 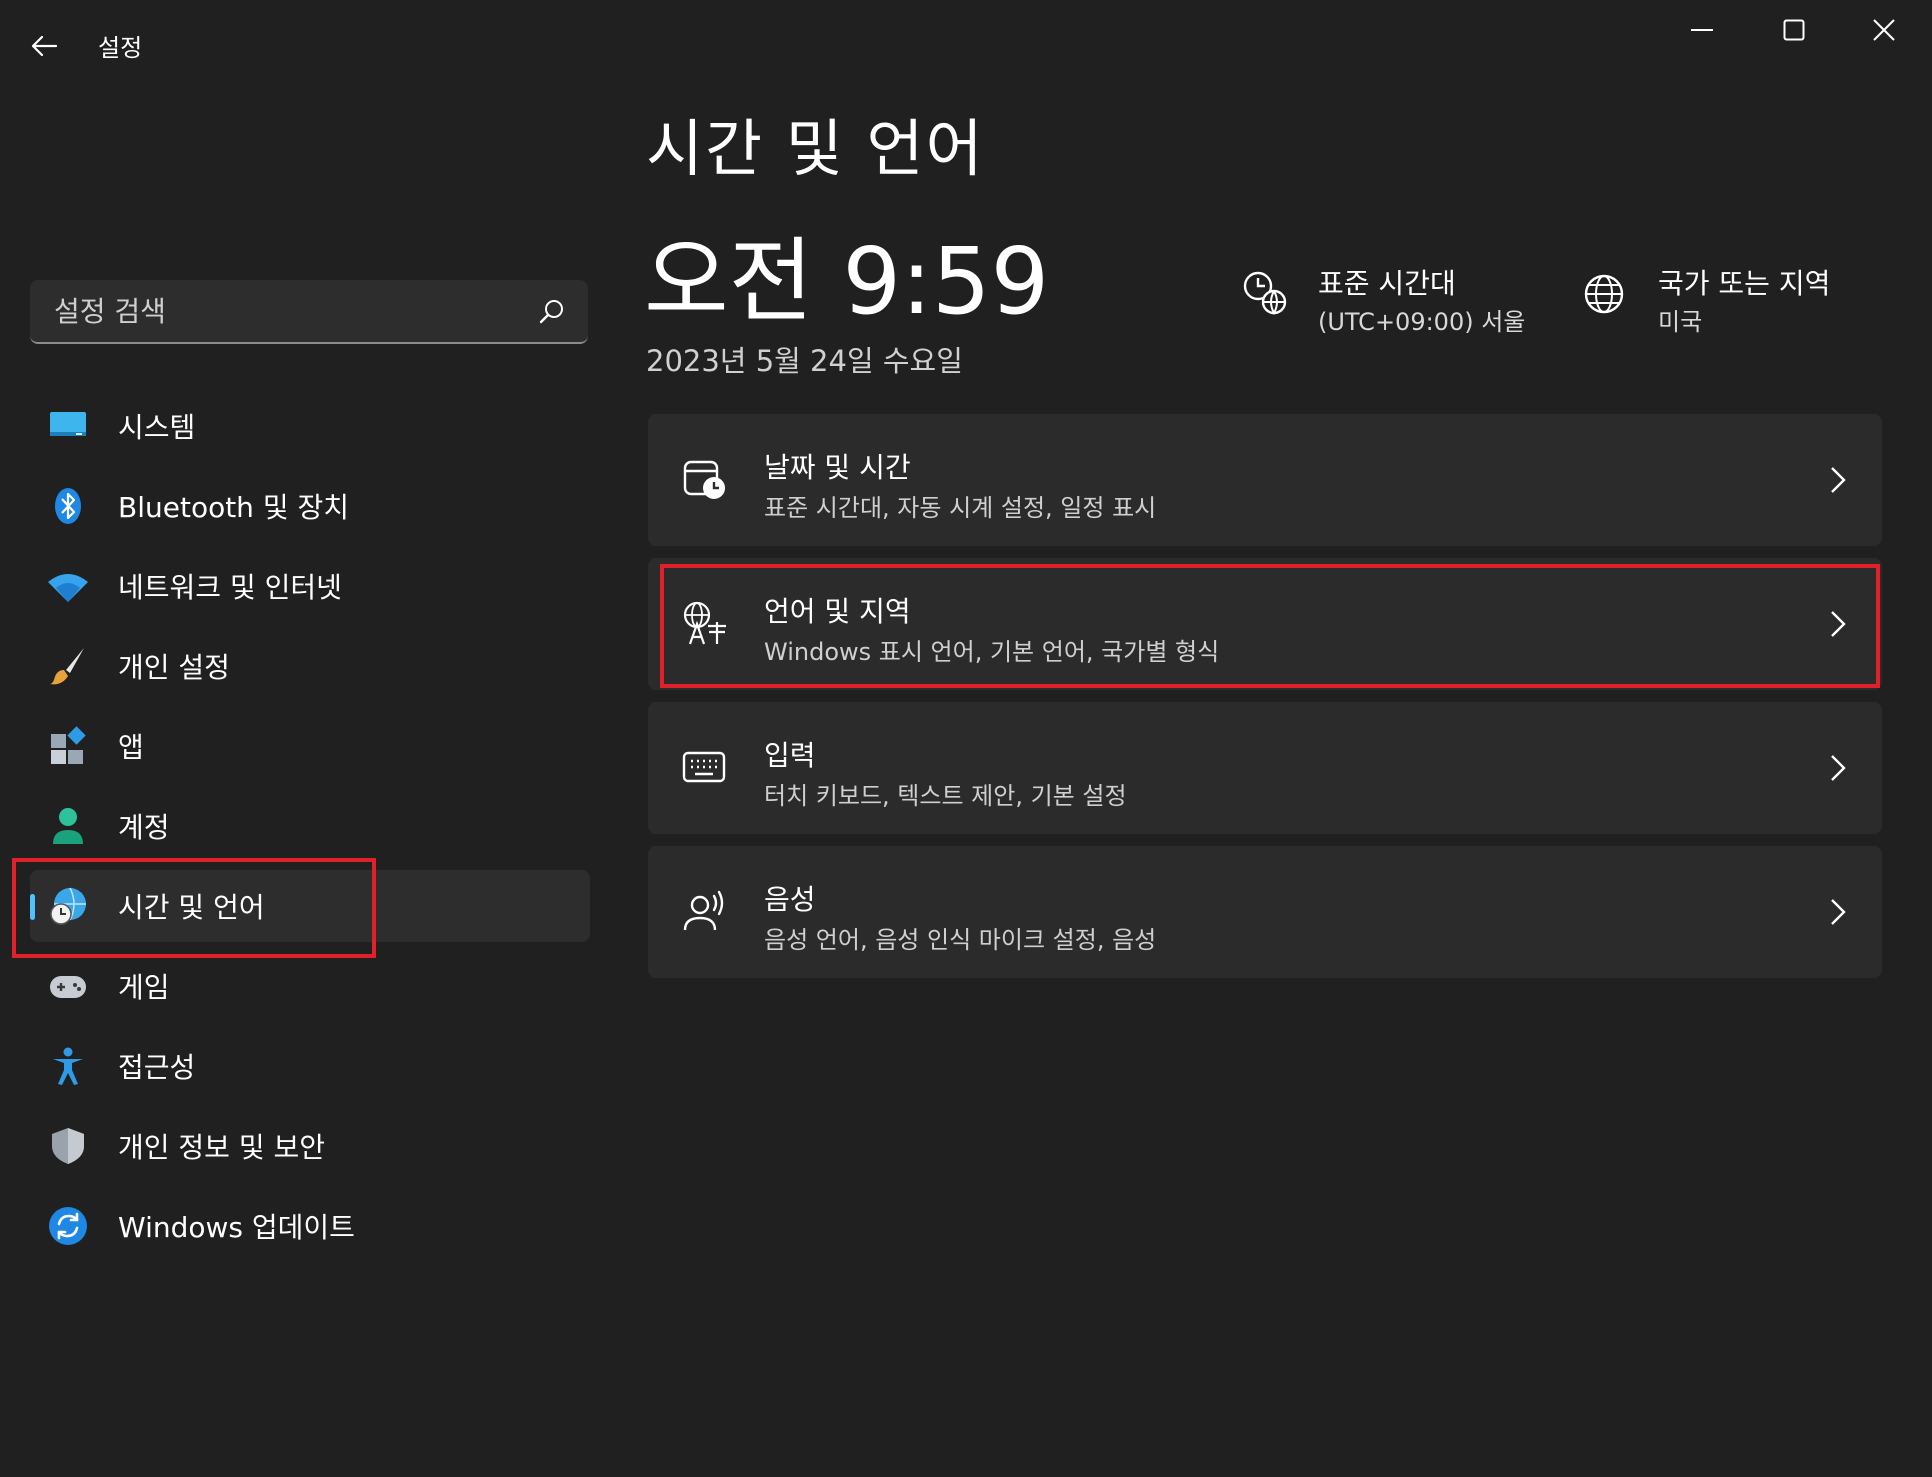 I want to click on sidebar-item-windows-update: Windows 업데이트, so click(x=310, y=1226).